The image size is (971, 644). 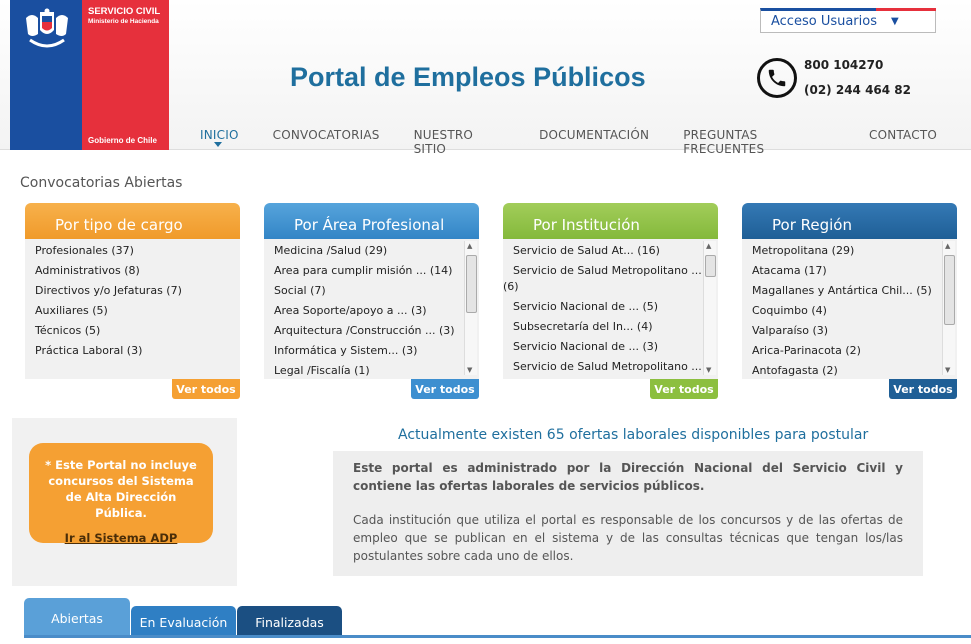 What do you see at coordinates (849, 333) in the screenshot?
I see `list-item: Valparaíso (3)` at bounding box center [849, 333].